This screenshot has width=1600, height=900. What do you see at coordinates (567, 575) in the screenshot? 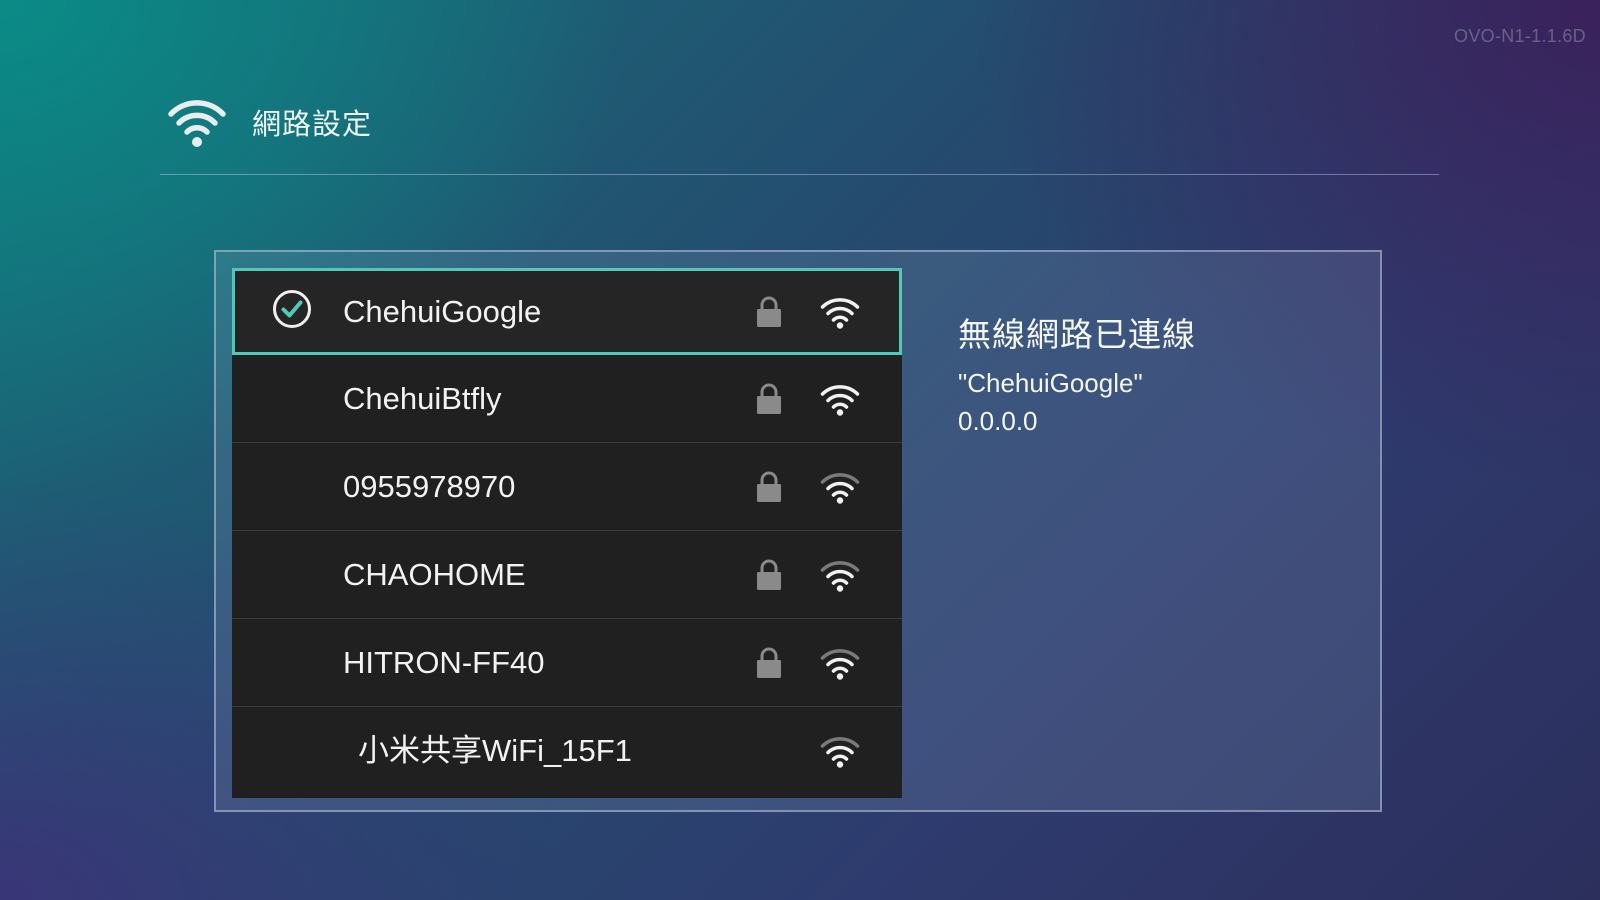
I see `network-row-chaohome: CHAOHOME` at bounding box center [567, 575].